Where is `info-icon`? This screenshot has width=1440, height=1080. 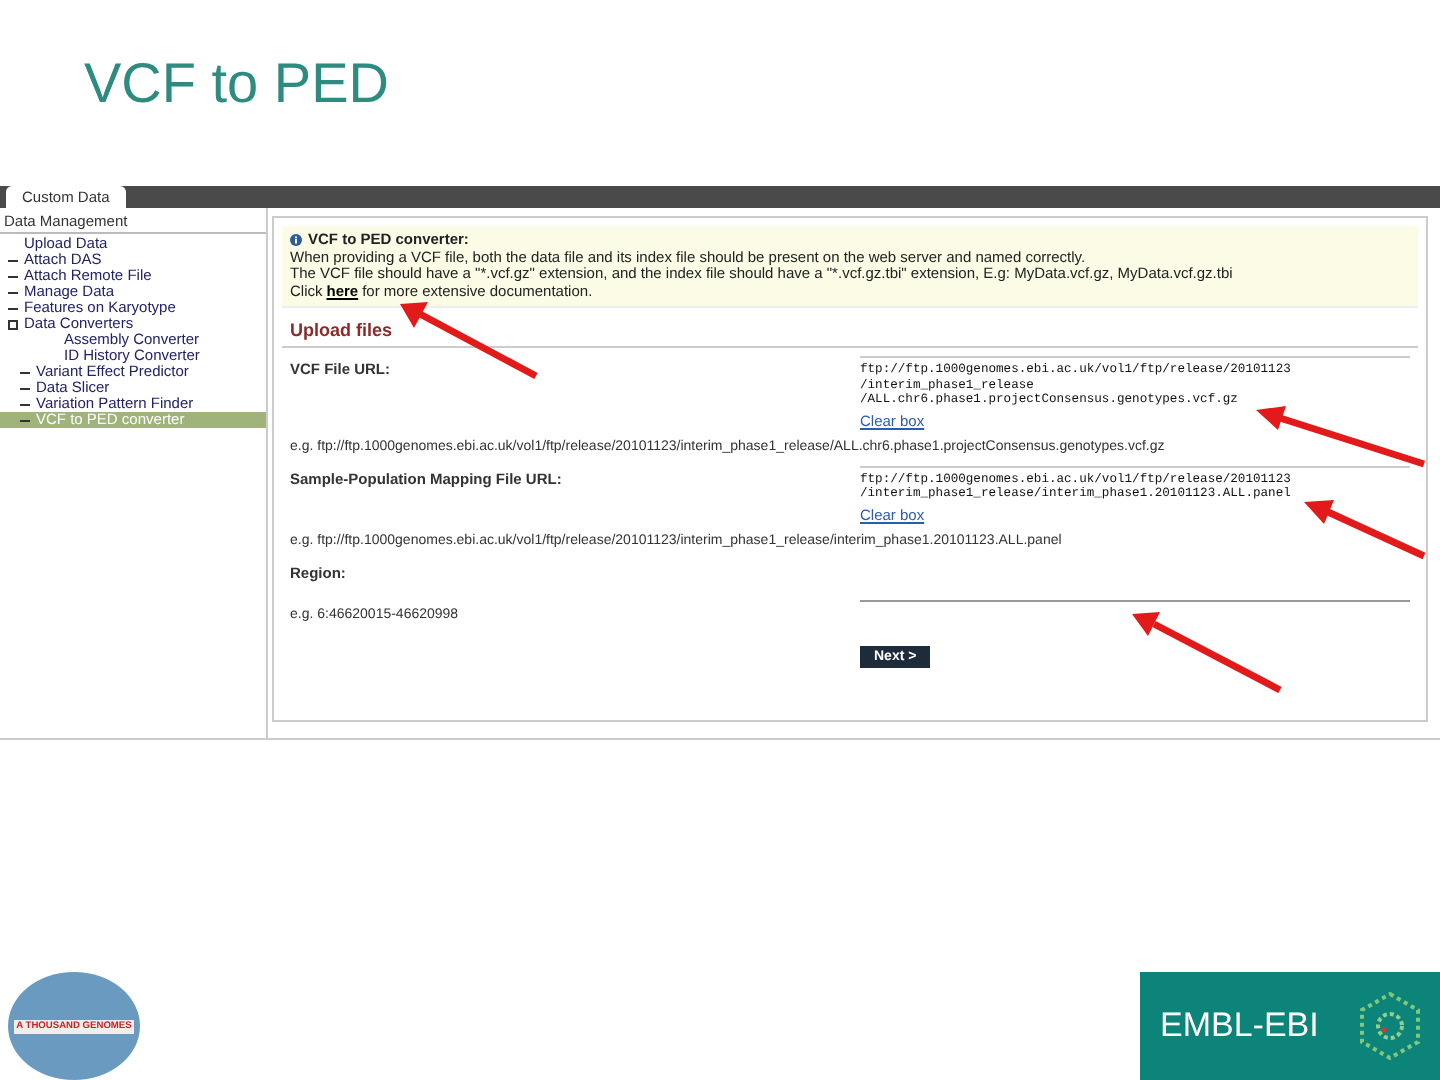 info-icon is located at coordinates (296, 240).